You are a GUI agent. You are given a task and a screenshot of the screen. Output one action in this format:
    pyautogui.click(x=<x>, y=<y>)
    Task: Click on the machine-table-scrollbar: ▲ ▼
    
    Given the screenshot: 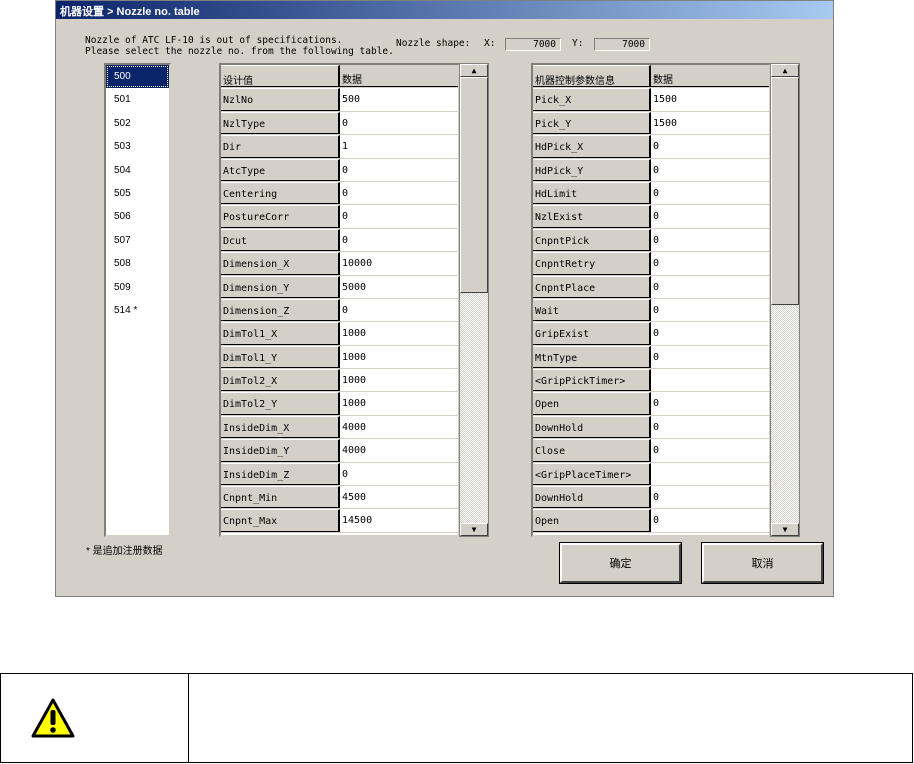 What is the action you would take?
    pyautogui.click(x=785, y=300)
    